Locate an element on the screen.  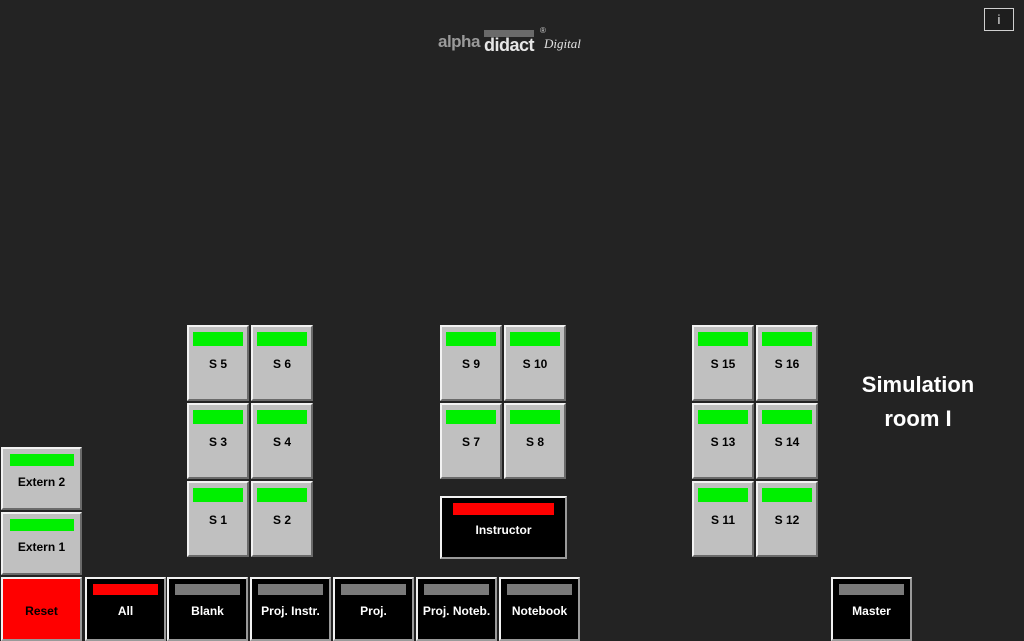
station-s13-button: S 13 is located at coordinates (723, 441).